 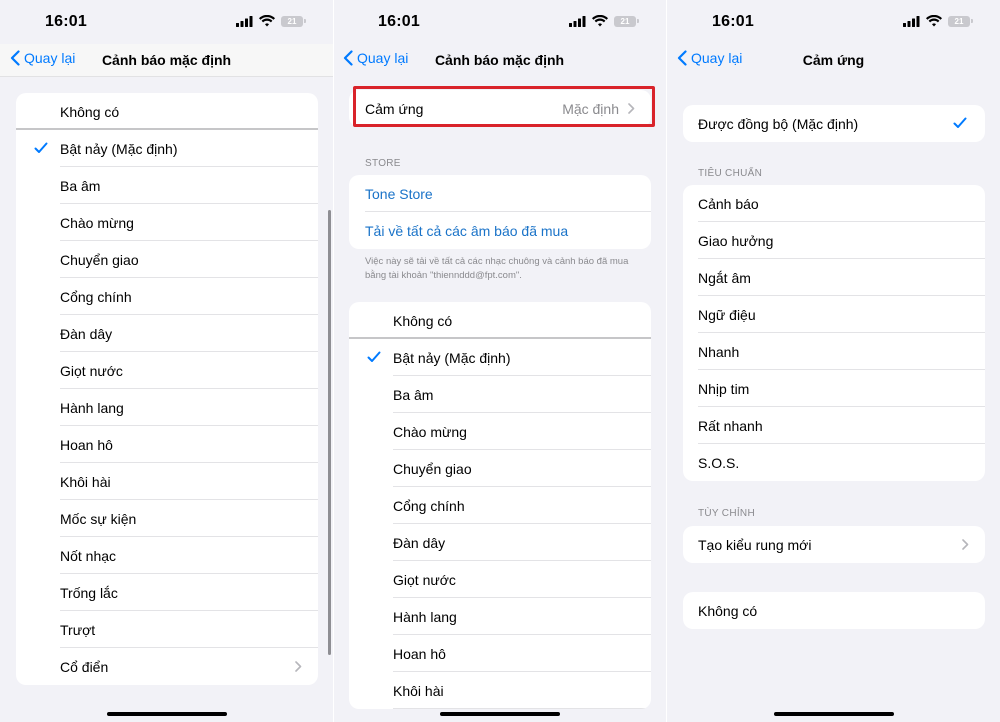 I want to click on list-item-label: Đàn dây, so click(x=419, y=542).